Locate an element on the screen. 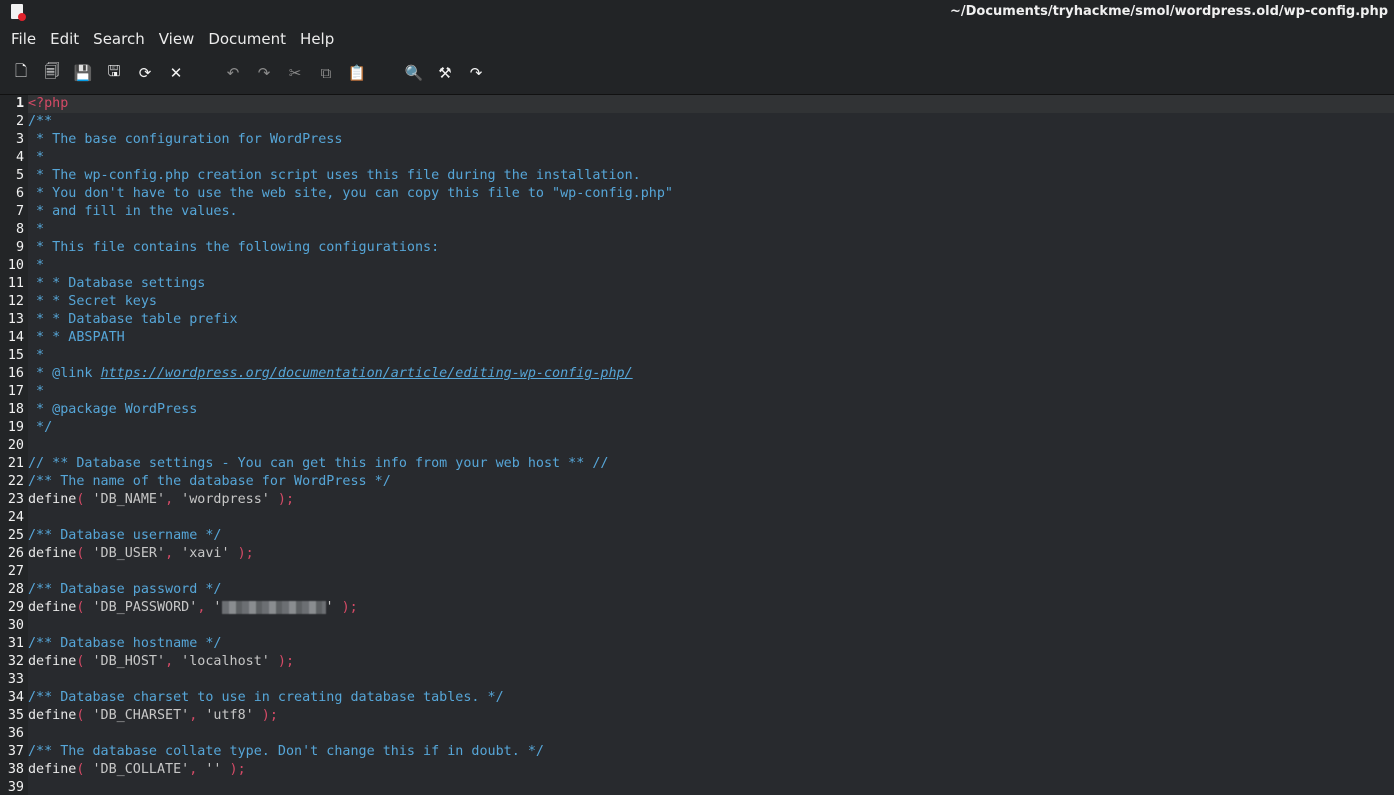 The image size is (1394, 795). line-number: 31 is located at coordinates (14, 644).